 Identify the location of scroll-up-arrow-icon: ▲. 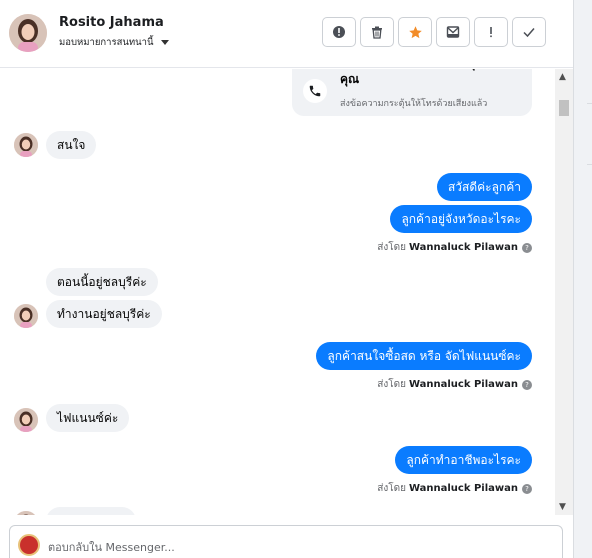
(562, 77).